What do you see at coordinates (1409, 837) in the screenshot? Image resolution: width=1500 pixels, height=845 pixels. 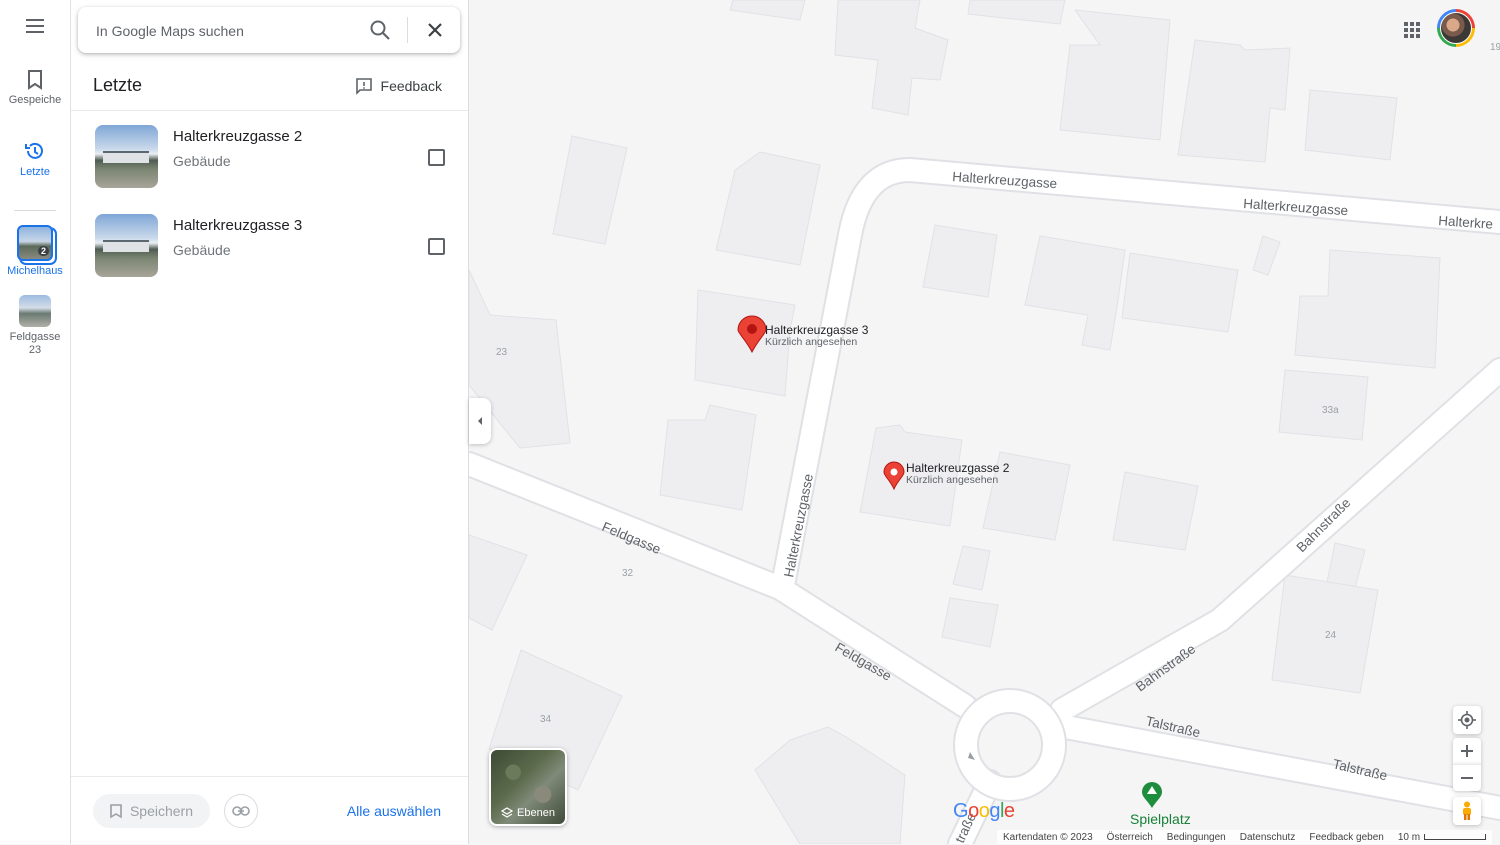 I see `scale-label: 10 m` at bounding box center [1409, 837].